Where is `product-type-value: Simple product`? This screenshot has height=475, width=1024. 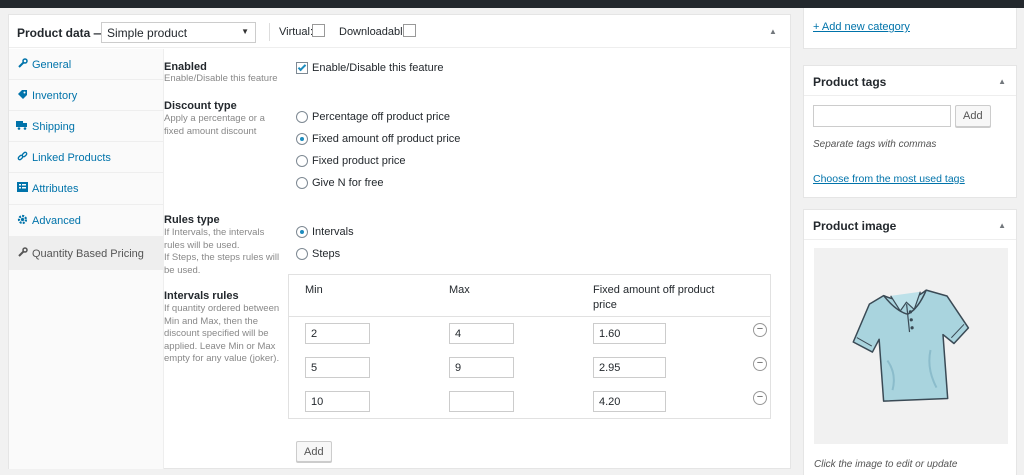 product-type-value: Simple product is located at coordinates (147, 33).